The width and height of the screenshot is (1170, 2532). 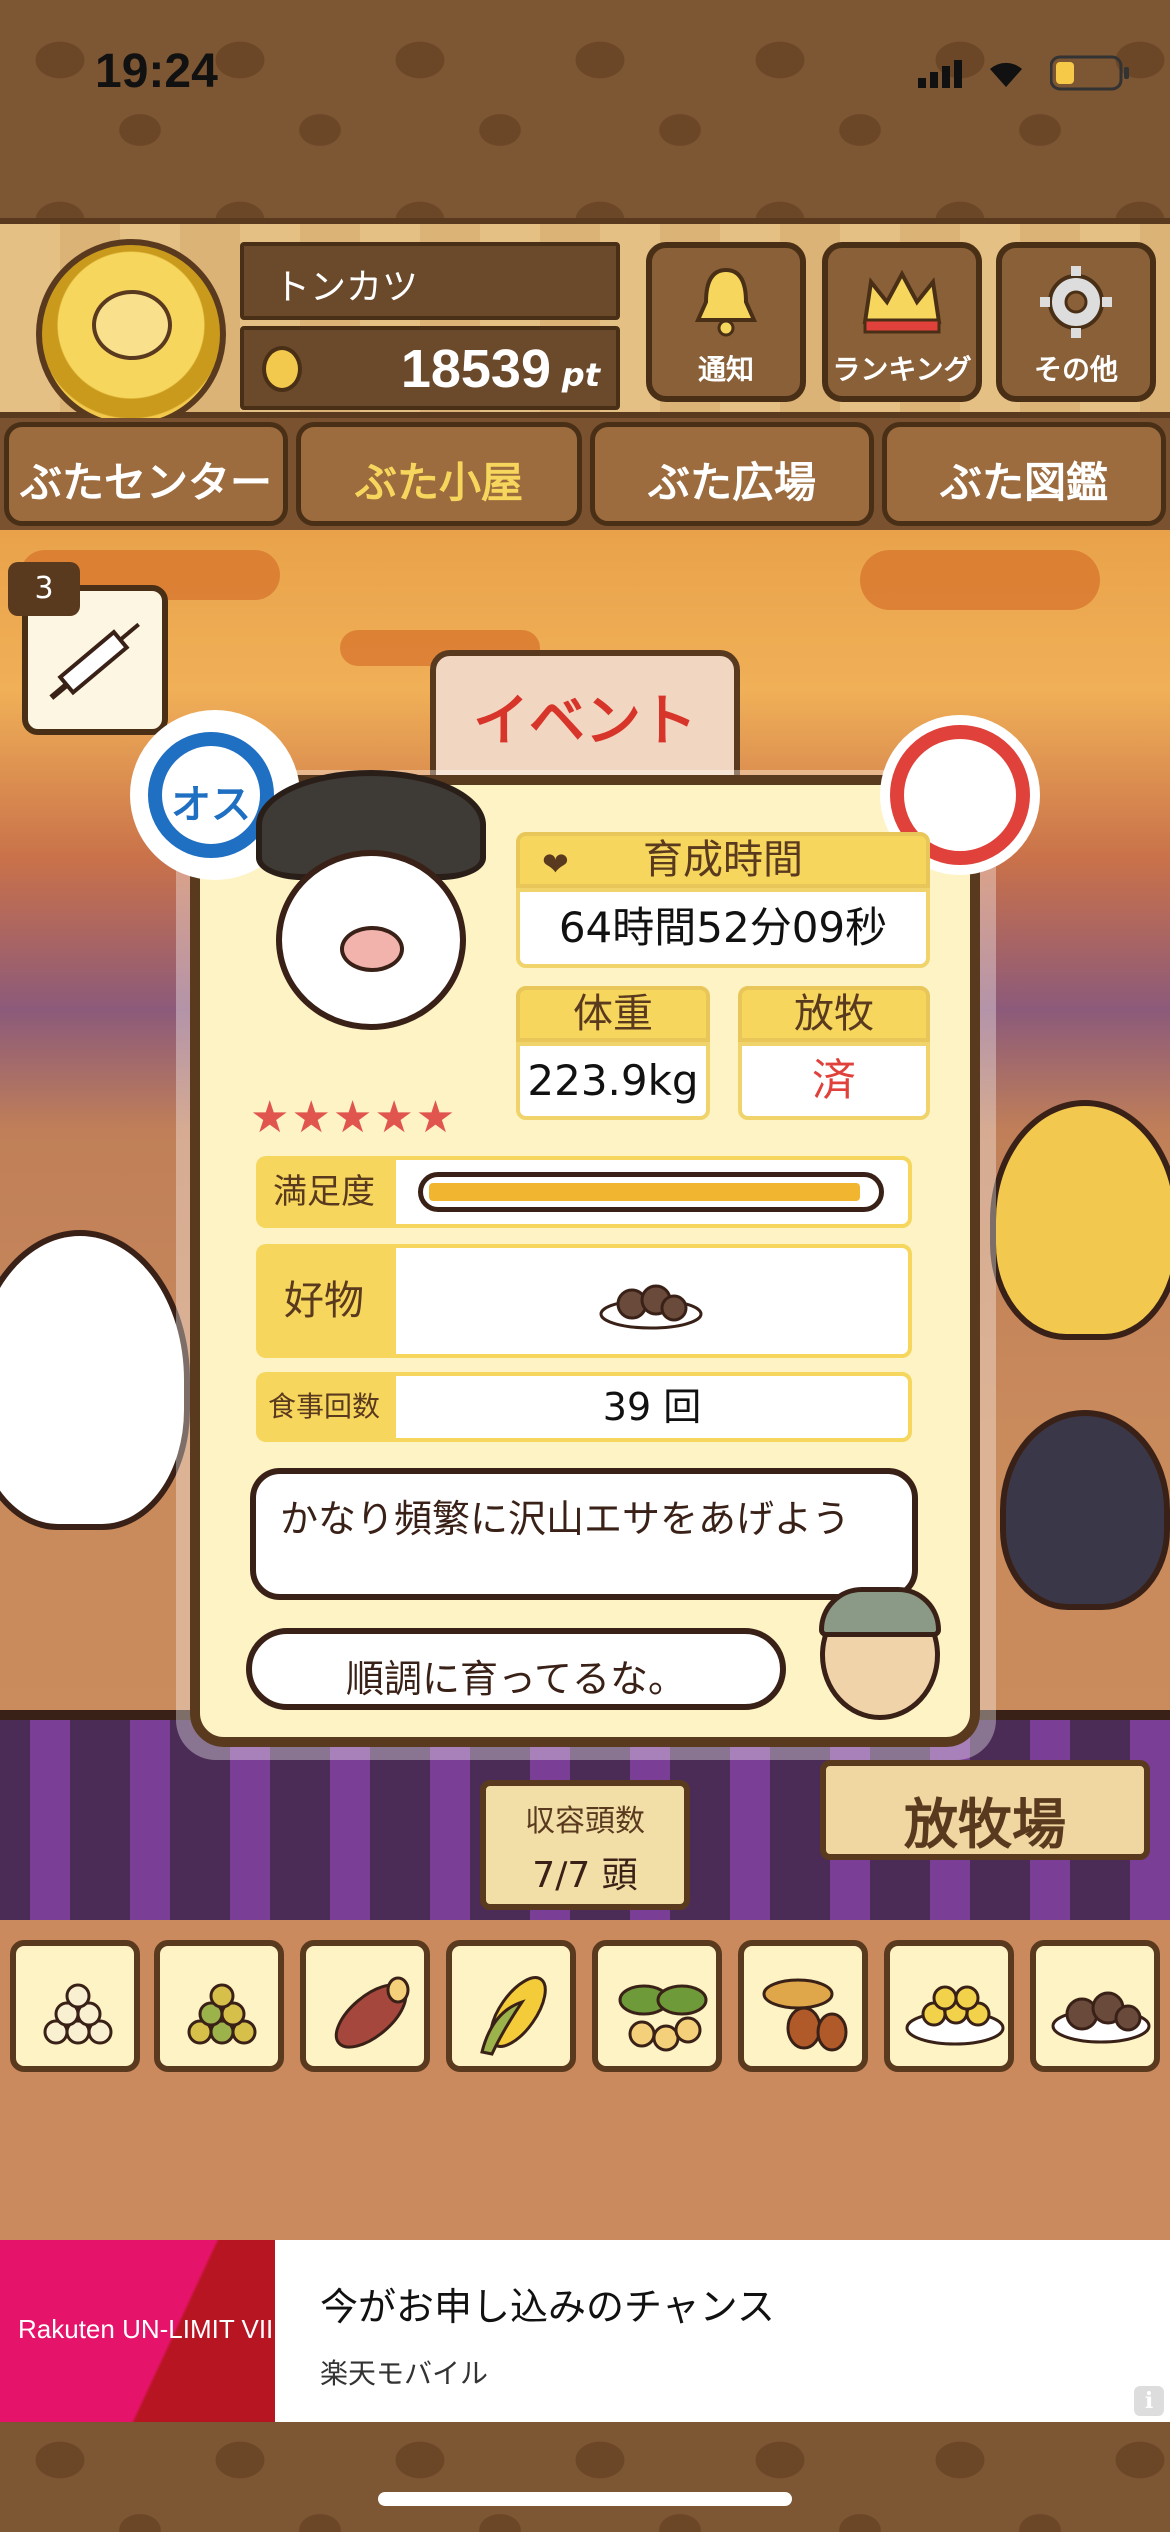 I want to click on satisfaction-bar-track, so click(x=651, y=1192).